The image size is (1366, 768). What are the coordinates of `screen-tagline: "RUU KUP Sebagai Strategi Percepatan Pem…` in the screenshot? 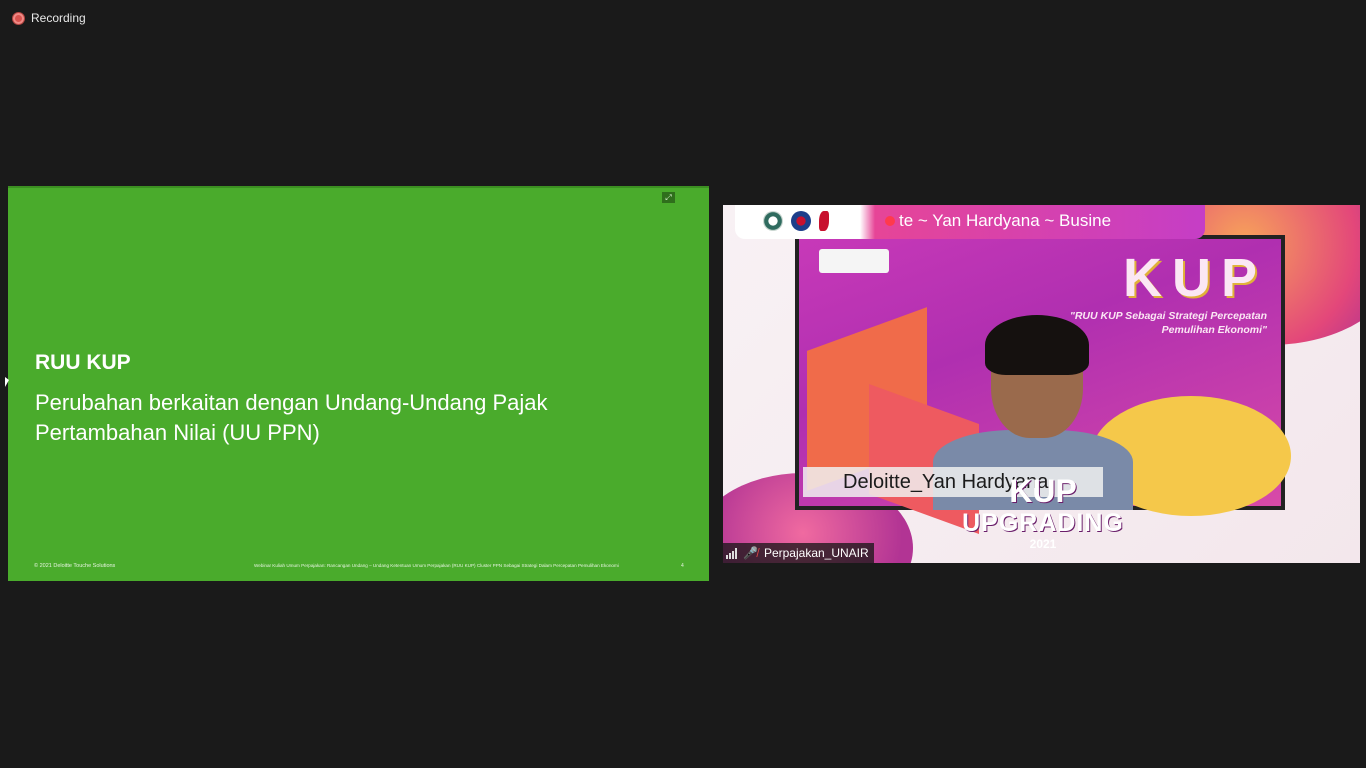 It's located at (1168, 323).